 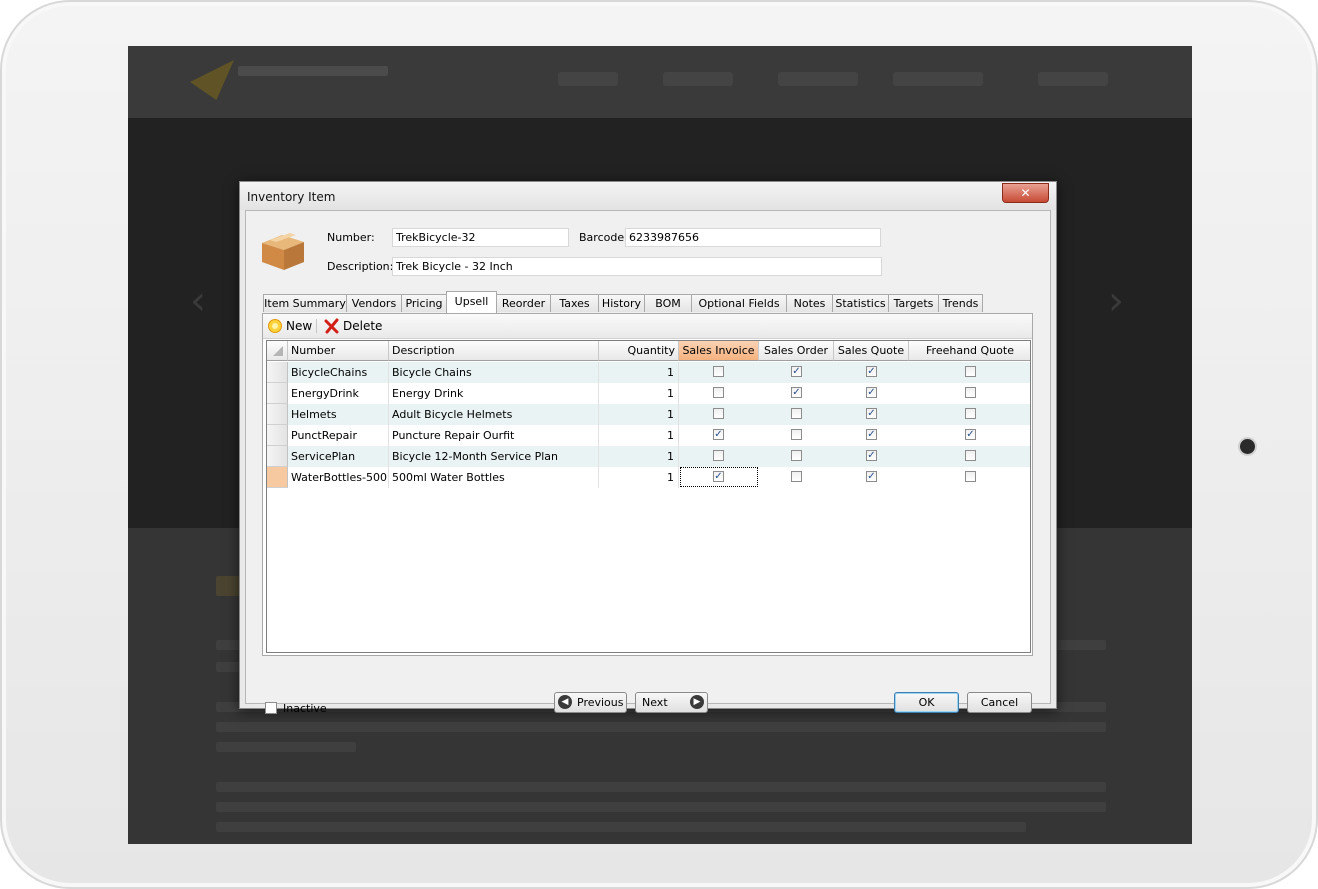 What do you see at coordinates (212, 80) in the screenshot?
I see `background-logo` at bounding box center [212, 80].